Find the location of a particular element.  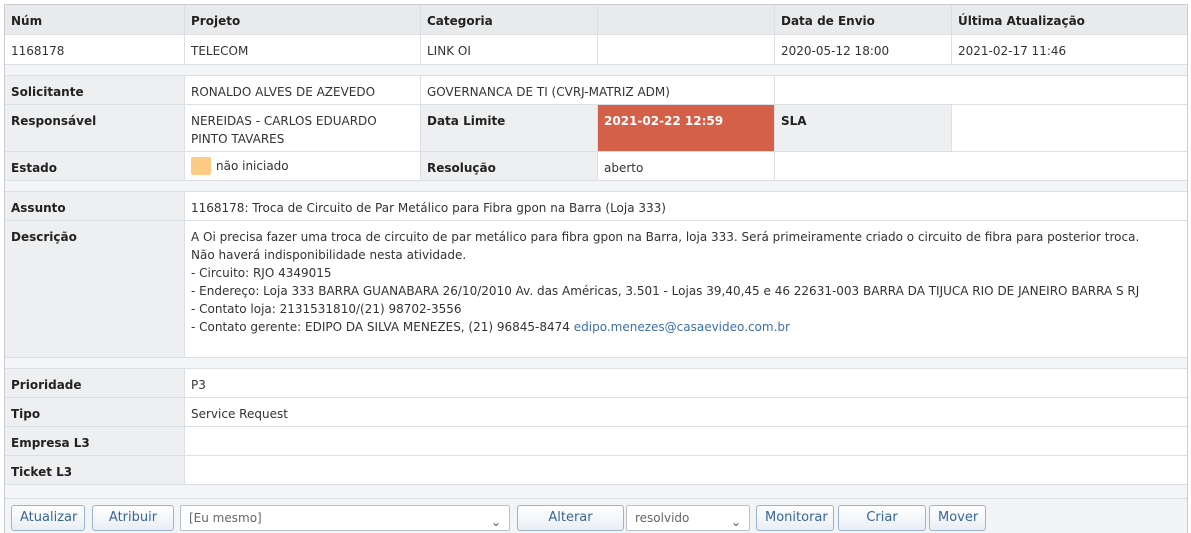

atribuir-button: Atribuir a: is located at coordinates (133, 518).